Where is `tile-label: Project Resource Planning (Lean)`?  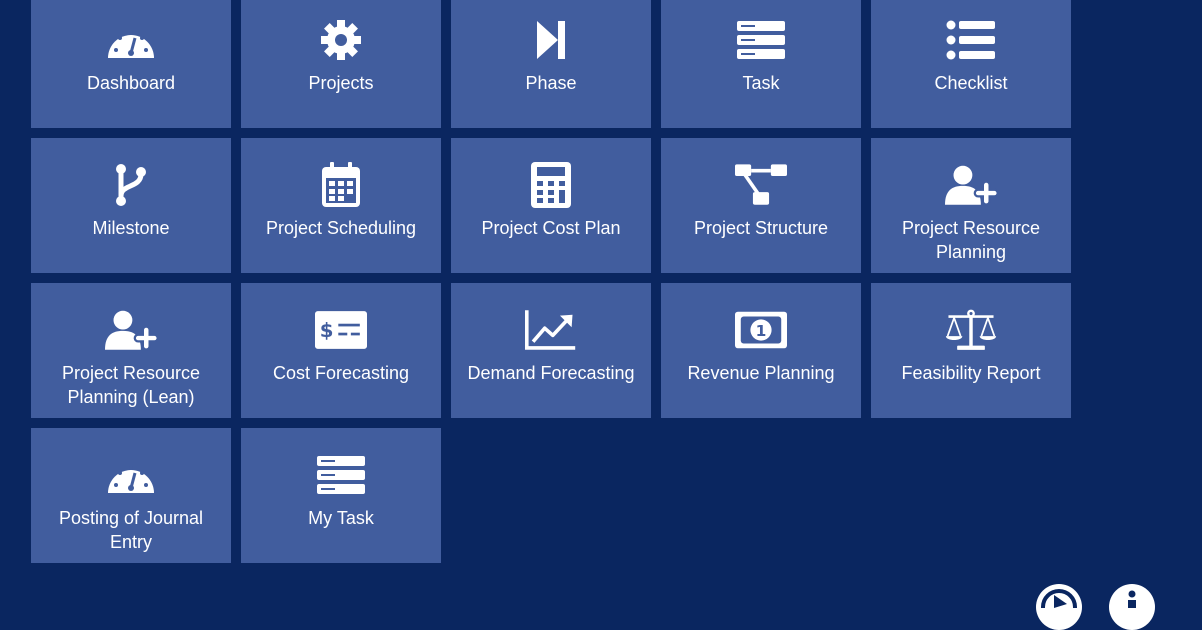 tile-label: Project Resource Planning (Lean) is located at coordinates (131, 385).